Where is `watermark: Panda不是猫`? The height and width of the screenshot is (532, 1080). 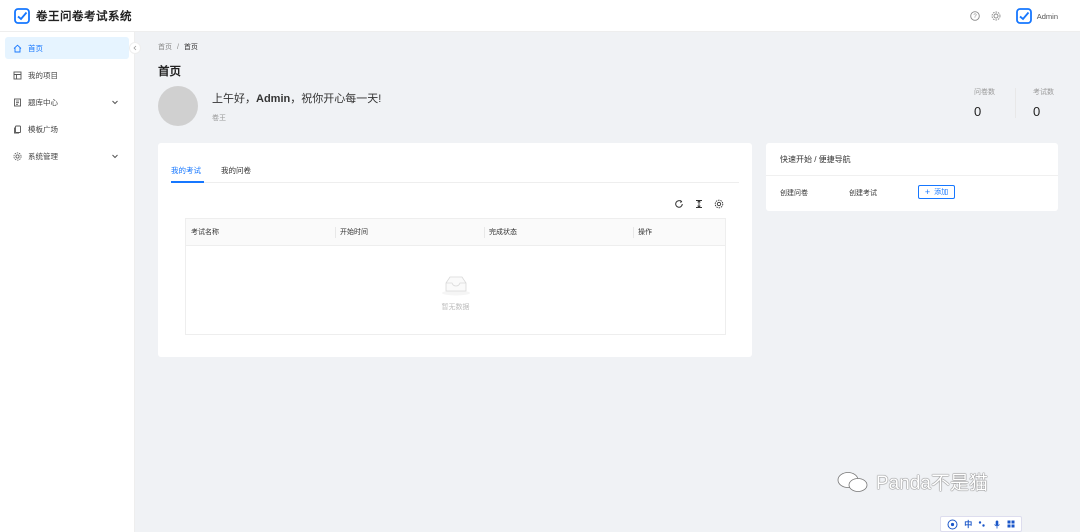
watermark: Panda不是猫 is located at coordinates (912, 481).